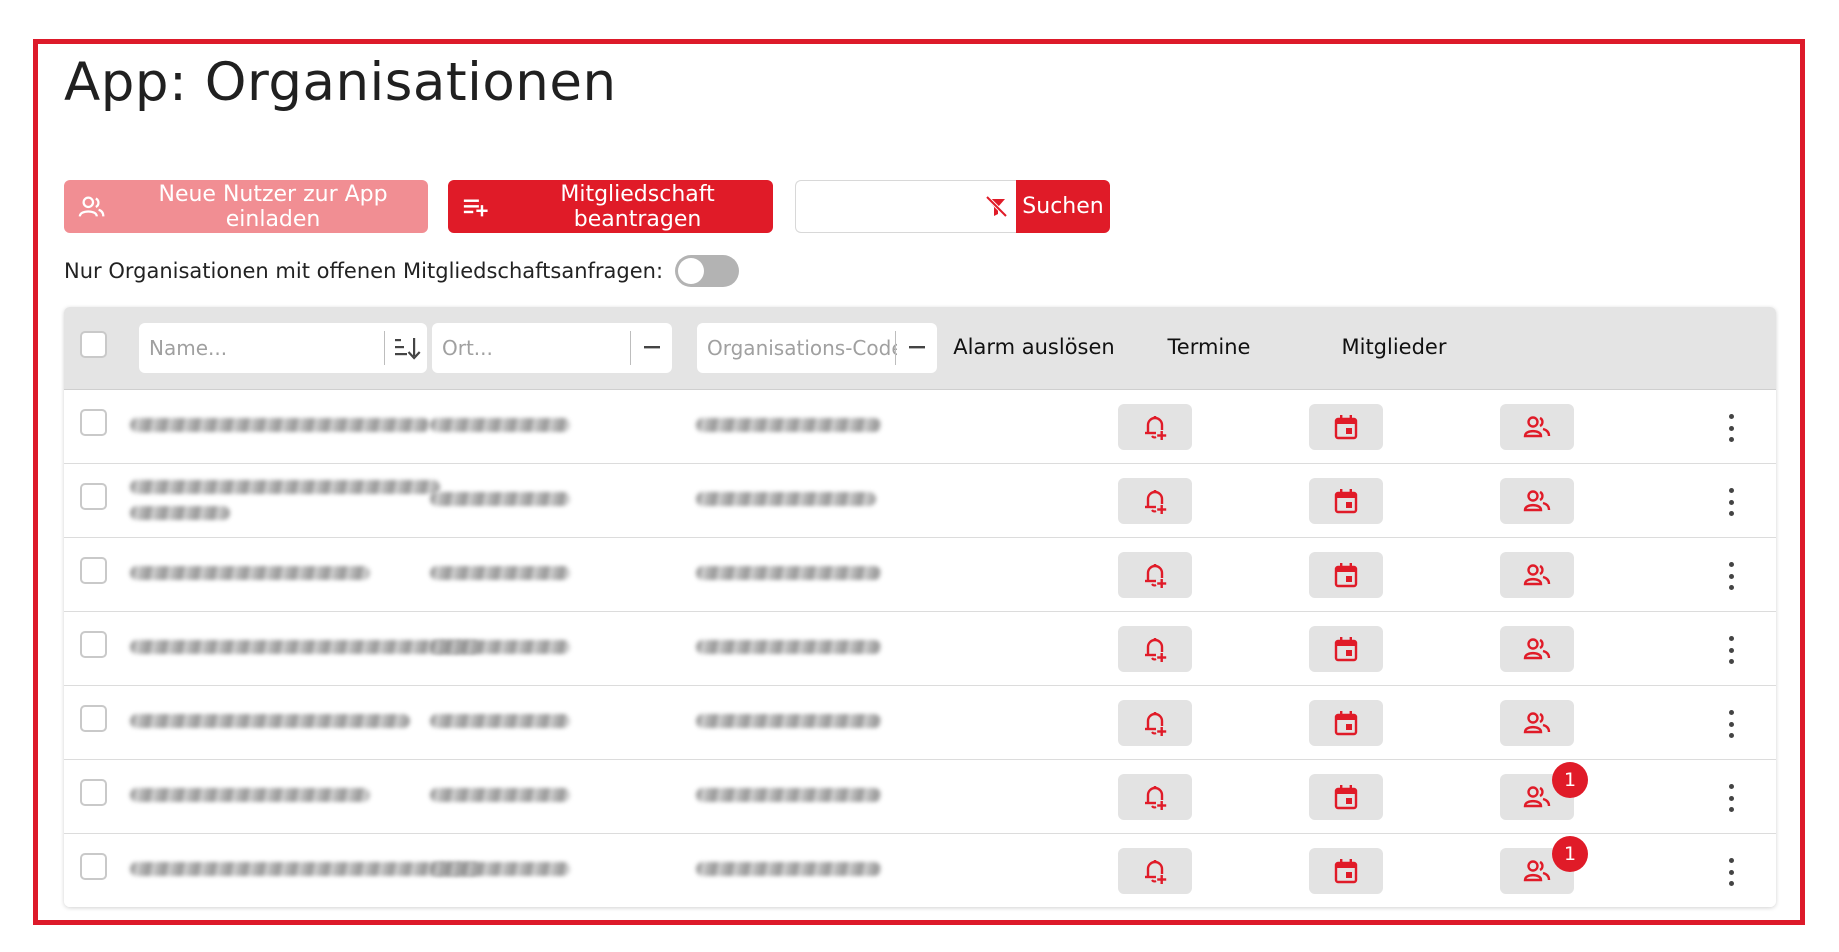  What do you see at coordinates (180, 513) in the screenshot?
I see `redacted-name-line2` at bounding box center [180, 513].